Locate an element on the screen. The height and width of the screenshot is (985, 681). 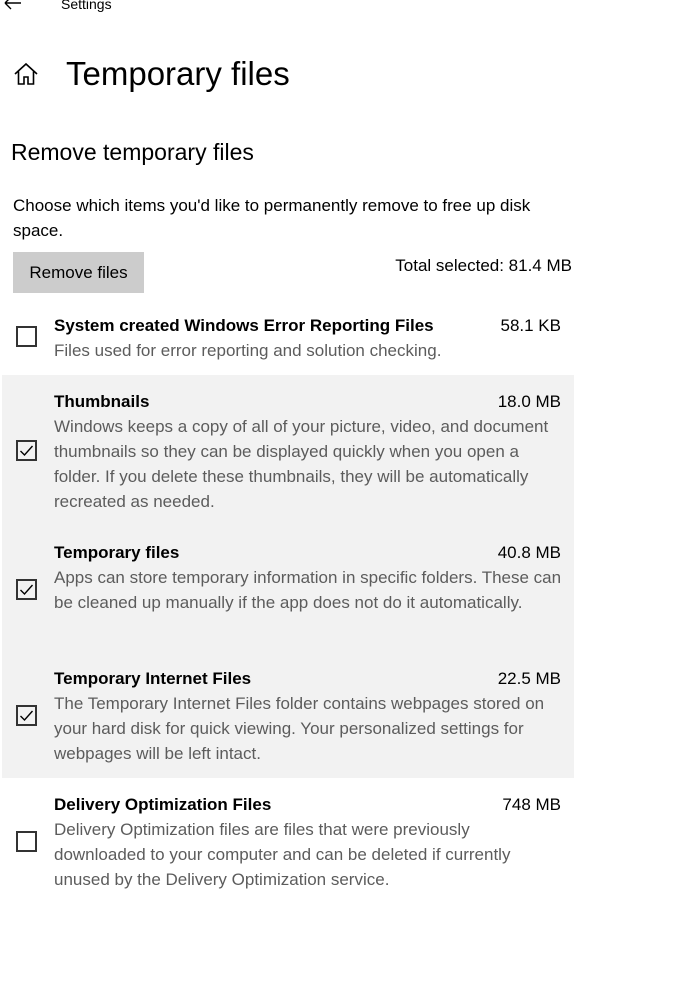
item-size: 40.8 MB is located at coordinates (529, 552).